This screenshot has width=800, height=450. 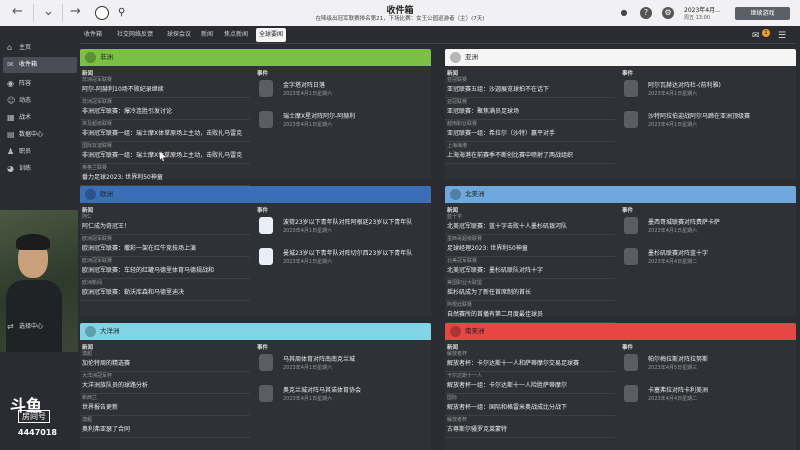 What do you see at coordinates (766, 33) in the screenshot?
I see `notification-badge: 1` at bounding box center [766, 33].